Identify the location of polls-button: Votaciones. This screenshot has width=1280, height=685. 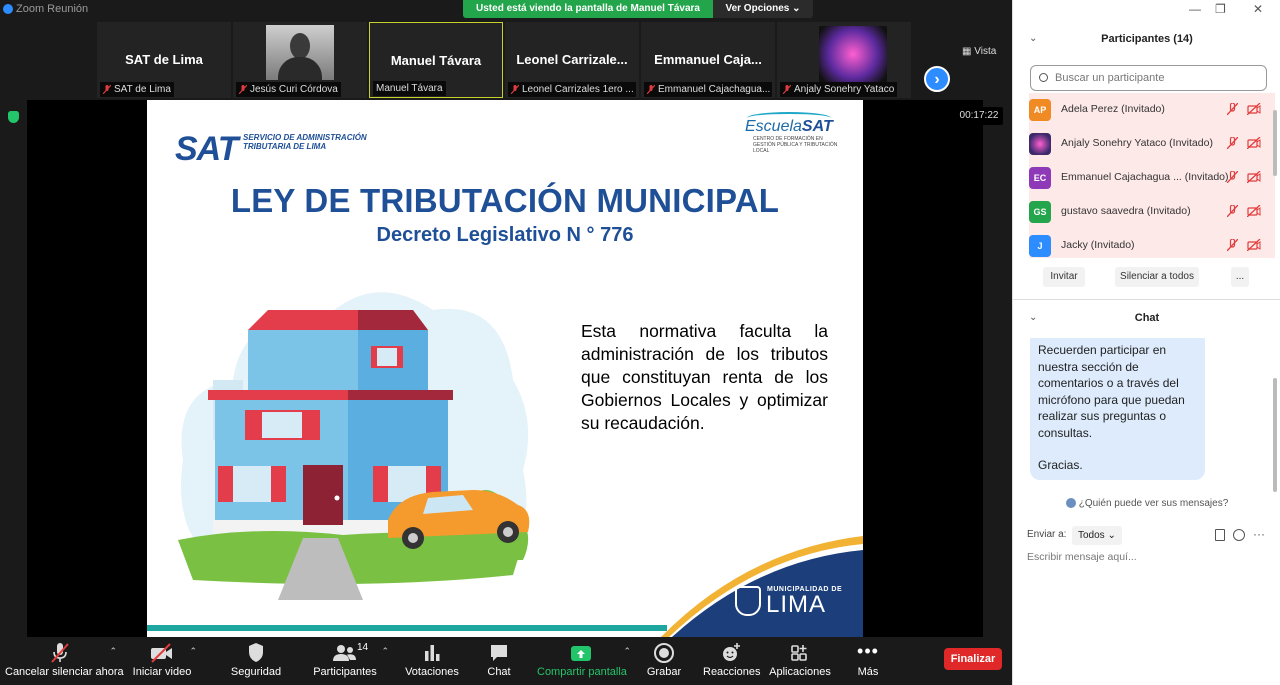
(432, 661).